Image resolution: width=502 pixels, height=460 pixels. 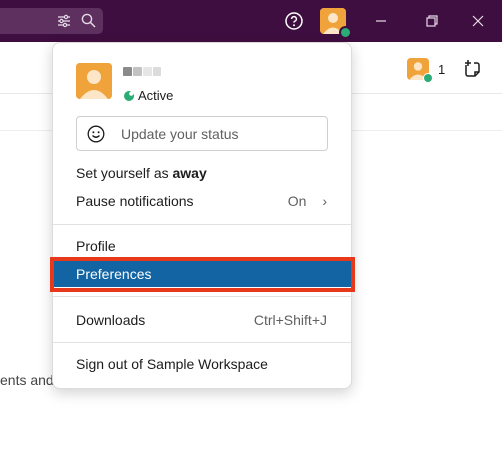 What do you see at coordinates (88, 20) in the screenshot?
I see `search-icon` at bounding box center [88, 20].